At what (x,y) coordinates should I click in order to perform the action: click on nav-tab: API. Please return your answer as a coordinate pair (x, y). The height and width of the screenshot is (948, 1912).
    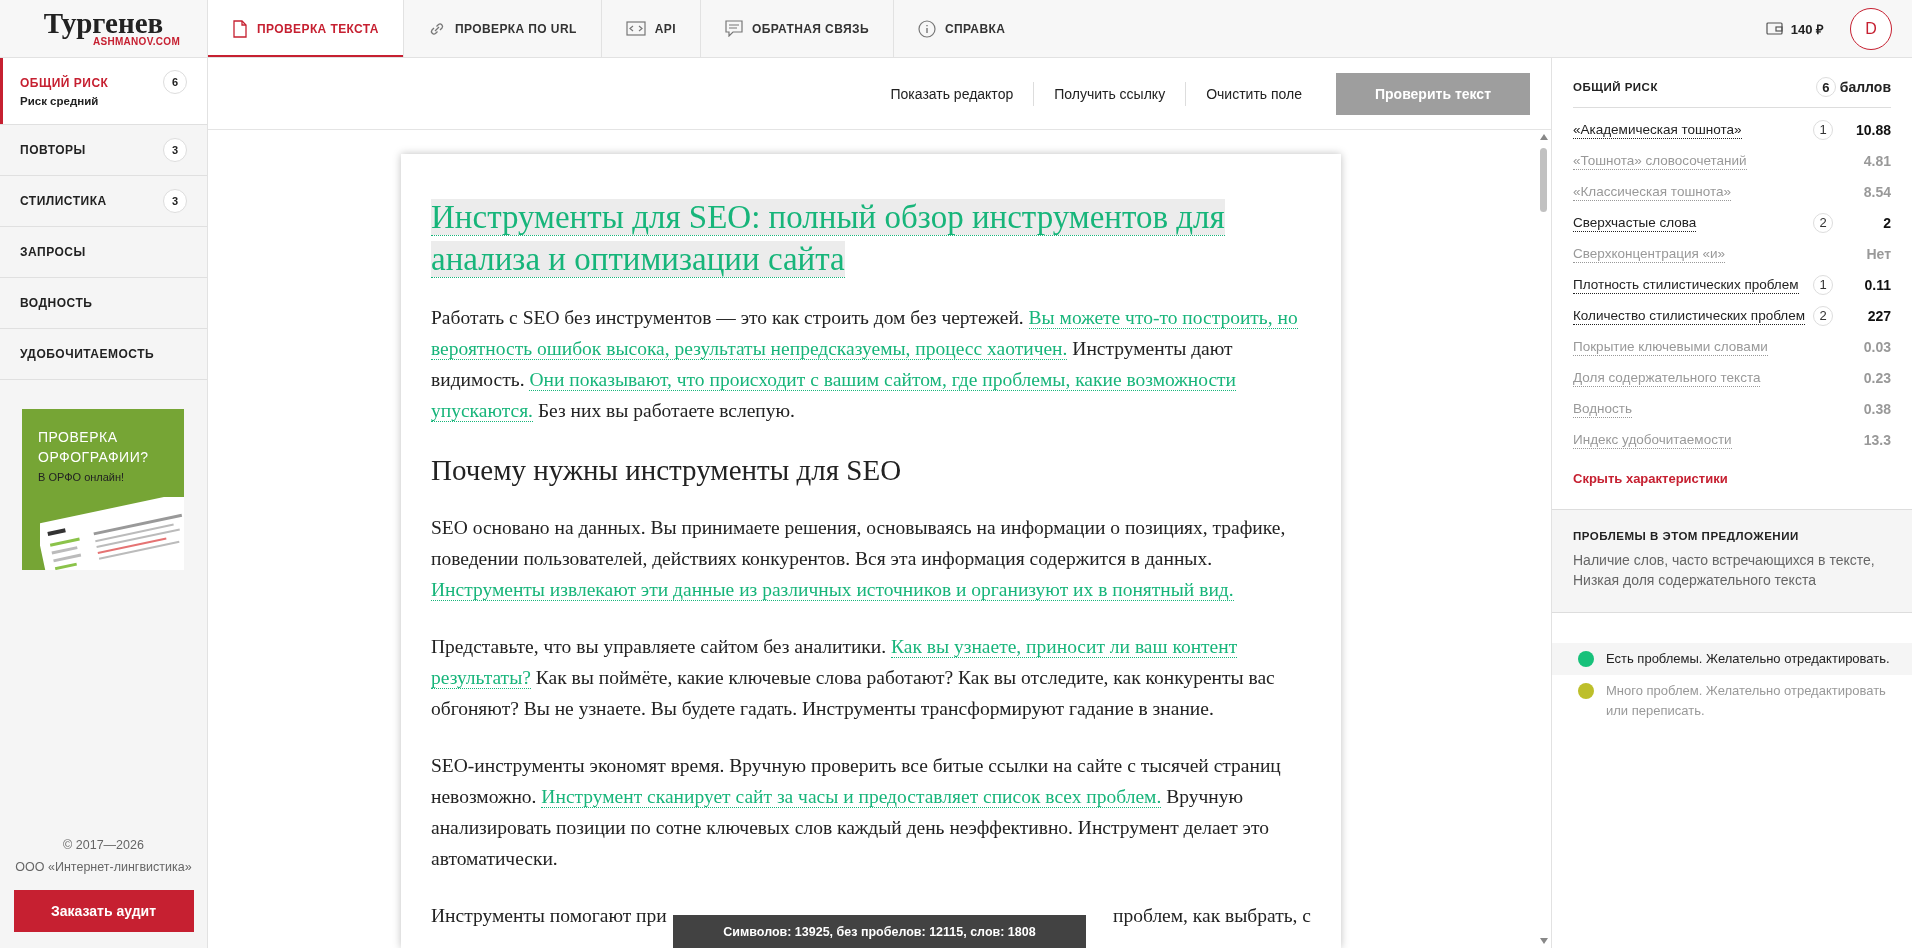
    Looking at the image, I should click on (651, 28).